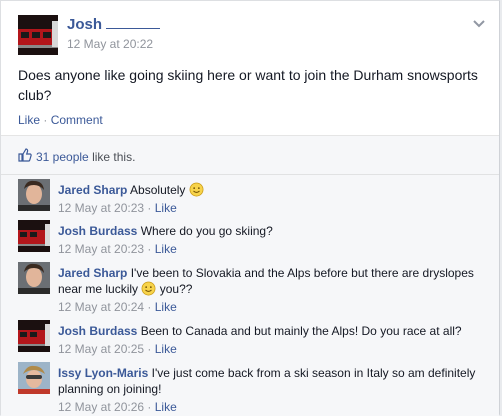 This screenshot has height=416, width=502. Describe the element at coordinates (101, 307) in the screenshot. I see `comment-time: 12 May at 20:24` at that location.